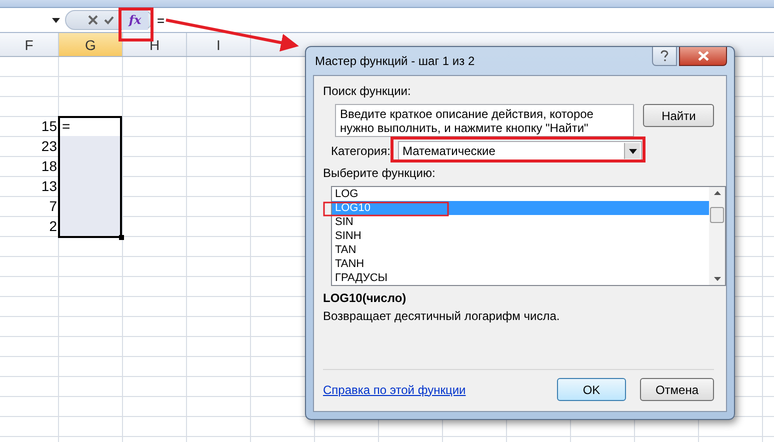  What do you see at coordinates (360, 151) in the screenshot?
I see `category-label: Категория:` at bounding box center [360, 151].